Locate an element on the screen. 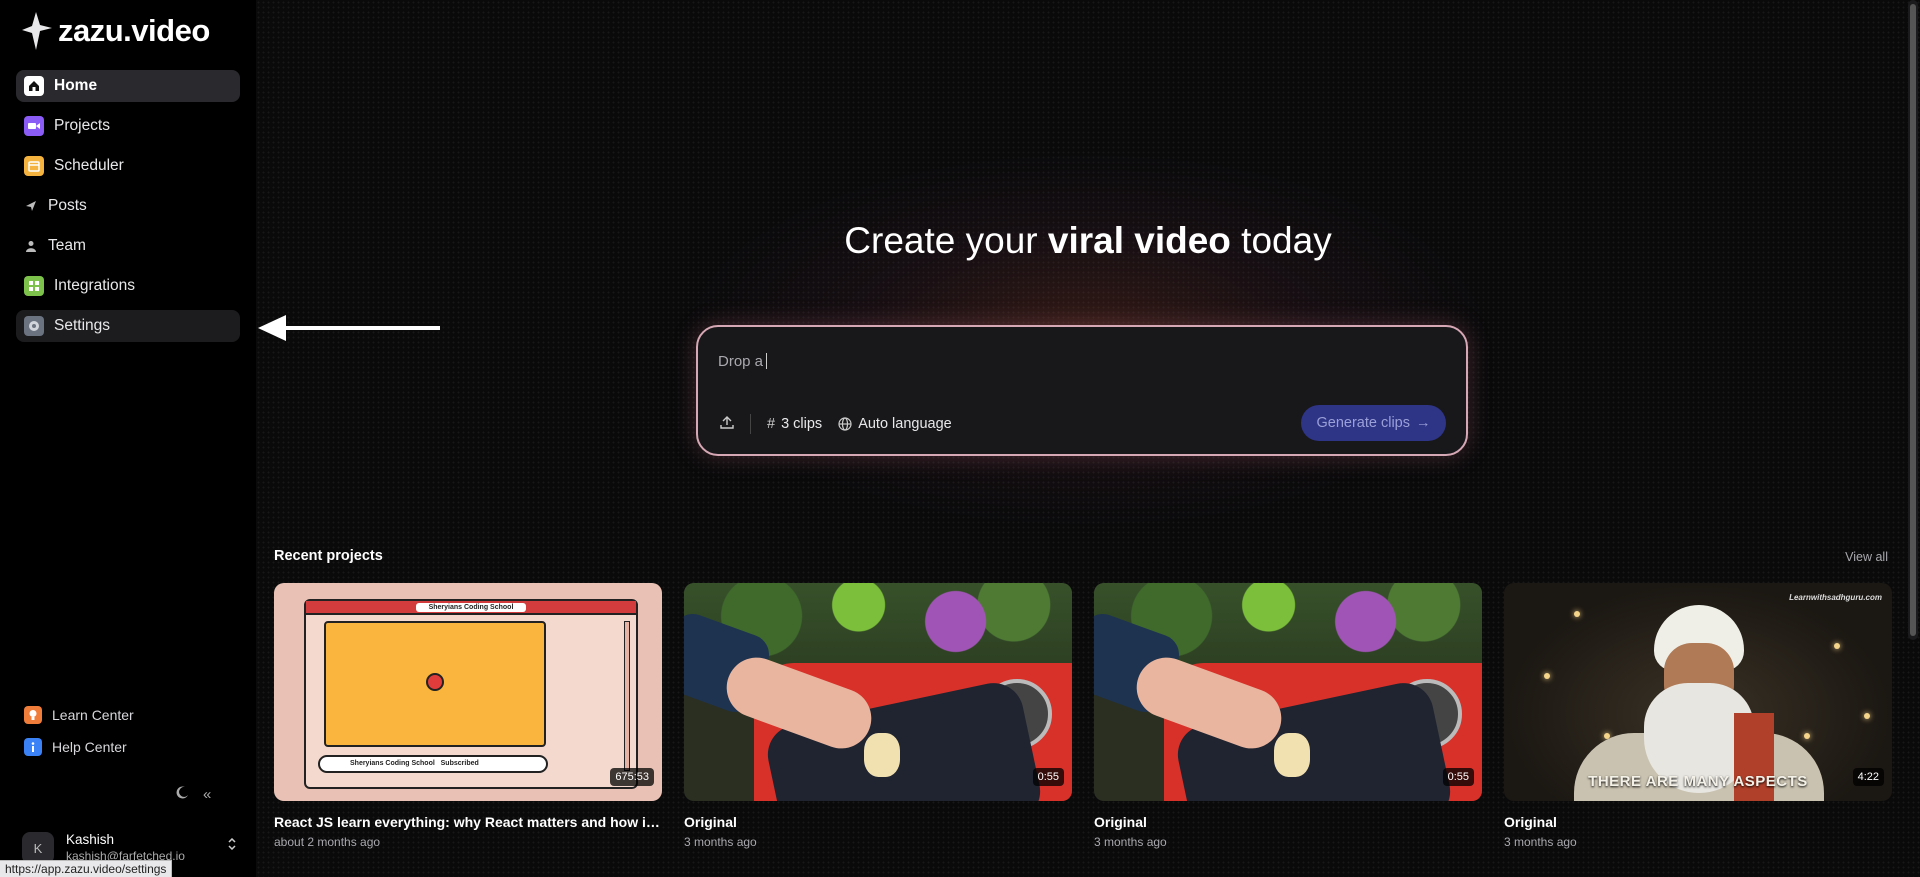 The image size is (1920, 877). sidebar-controls: « is located at coordinates (193, 794).